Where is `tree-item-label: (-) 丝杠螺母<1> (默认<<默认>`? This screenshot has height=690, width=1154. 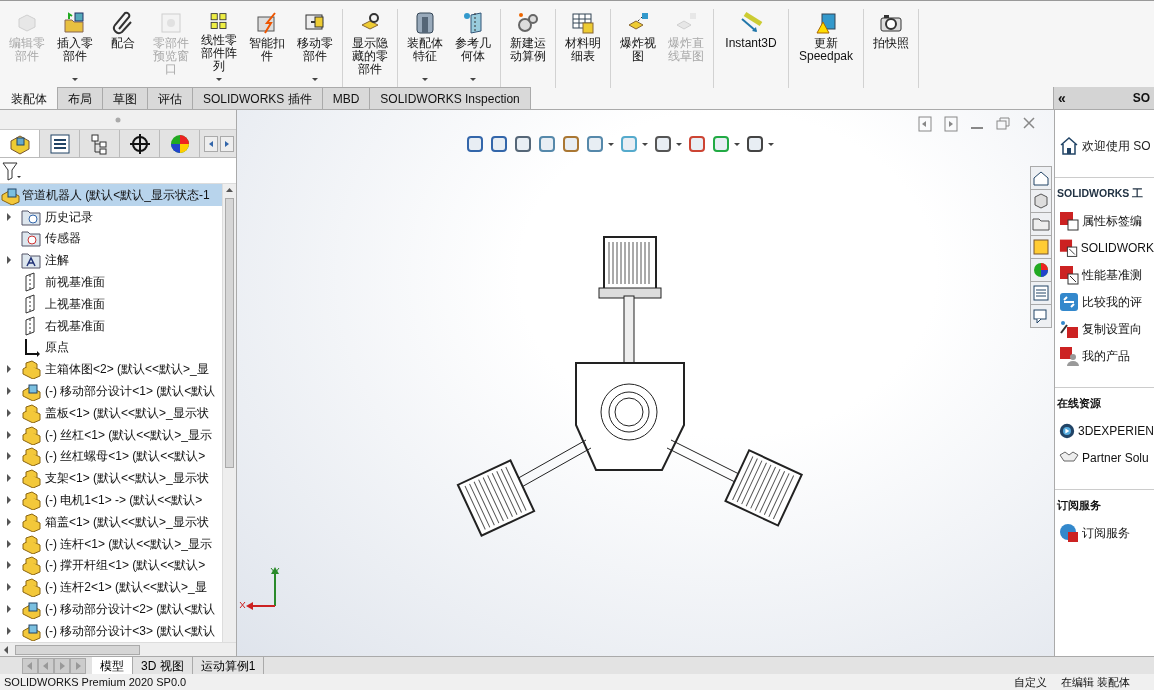
tree-item-label: (-) 丝杠螺母<1> (默认<<默认> is located at coordinates (125, 456).